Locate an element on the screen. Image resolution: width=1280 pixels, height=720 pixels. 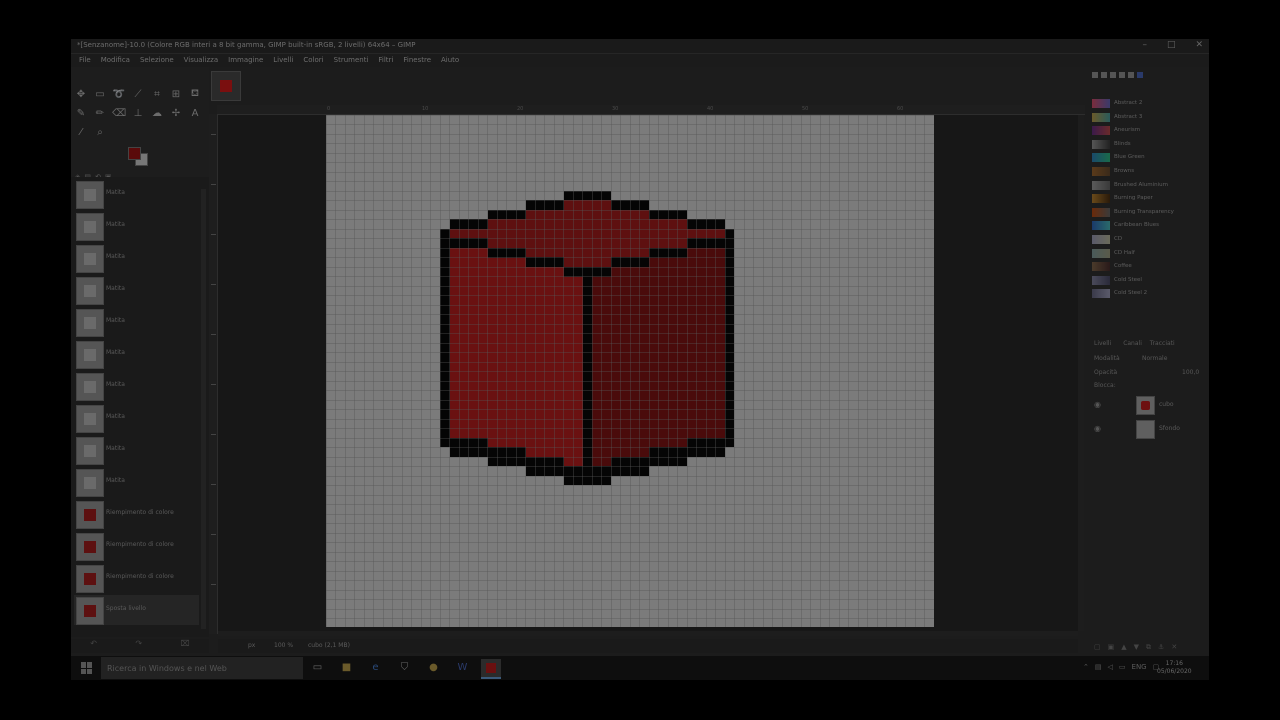
redo-icon: ↷ is located at coordinates (138, 646).